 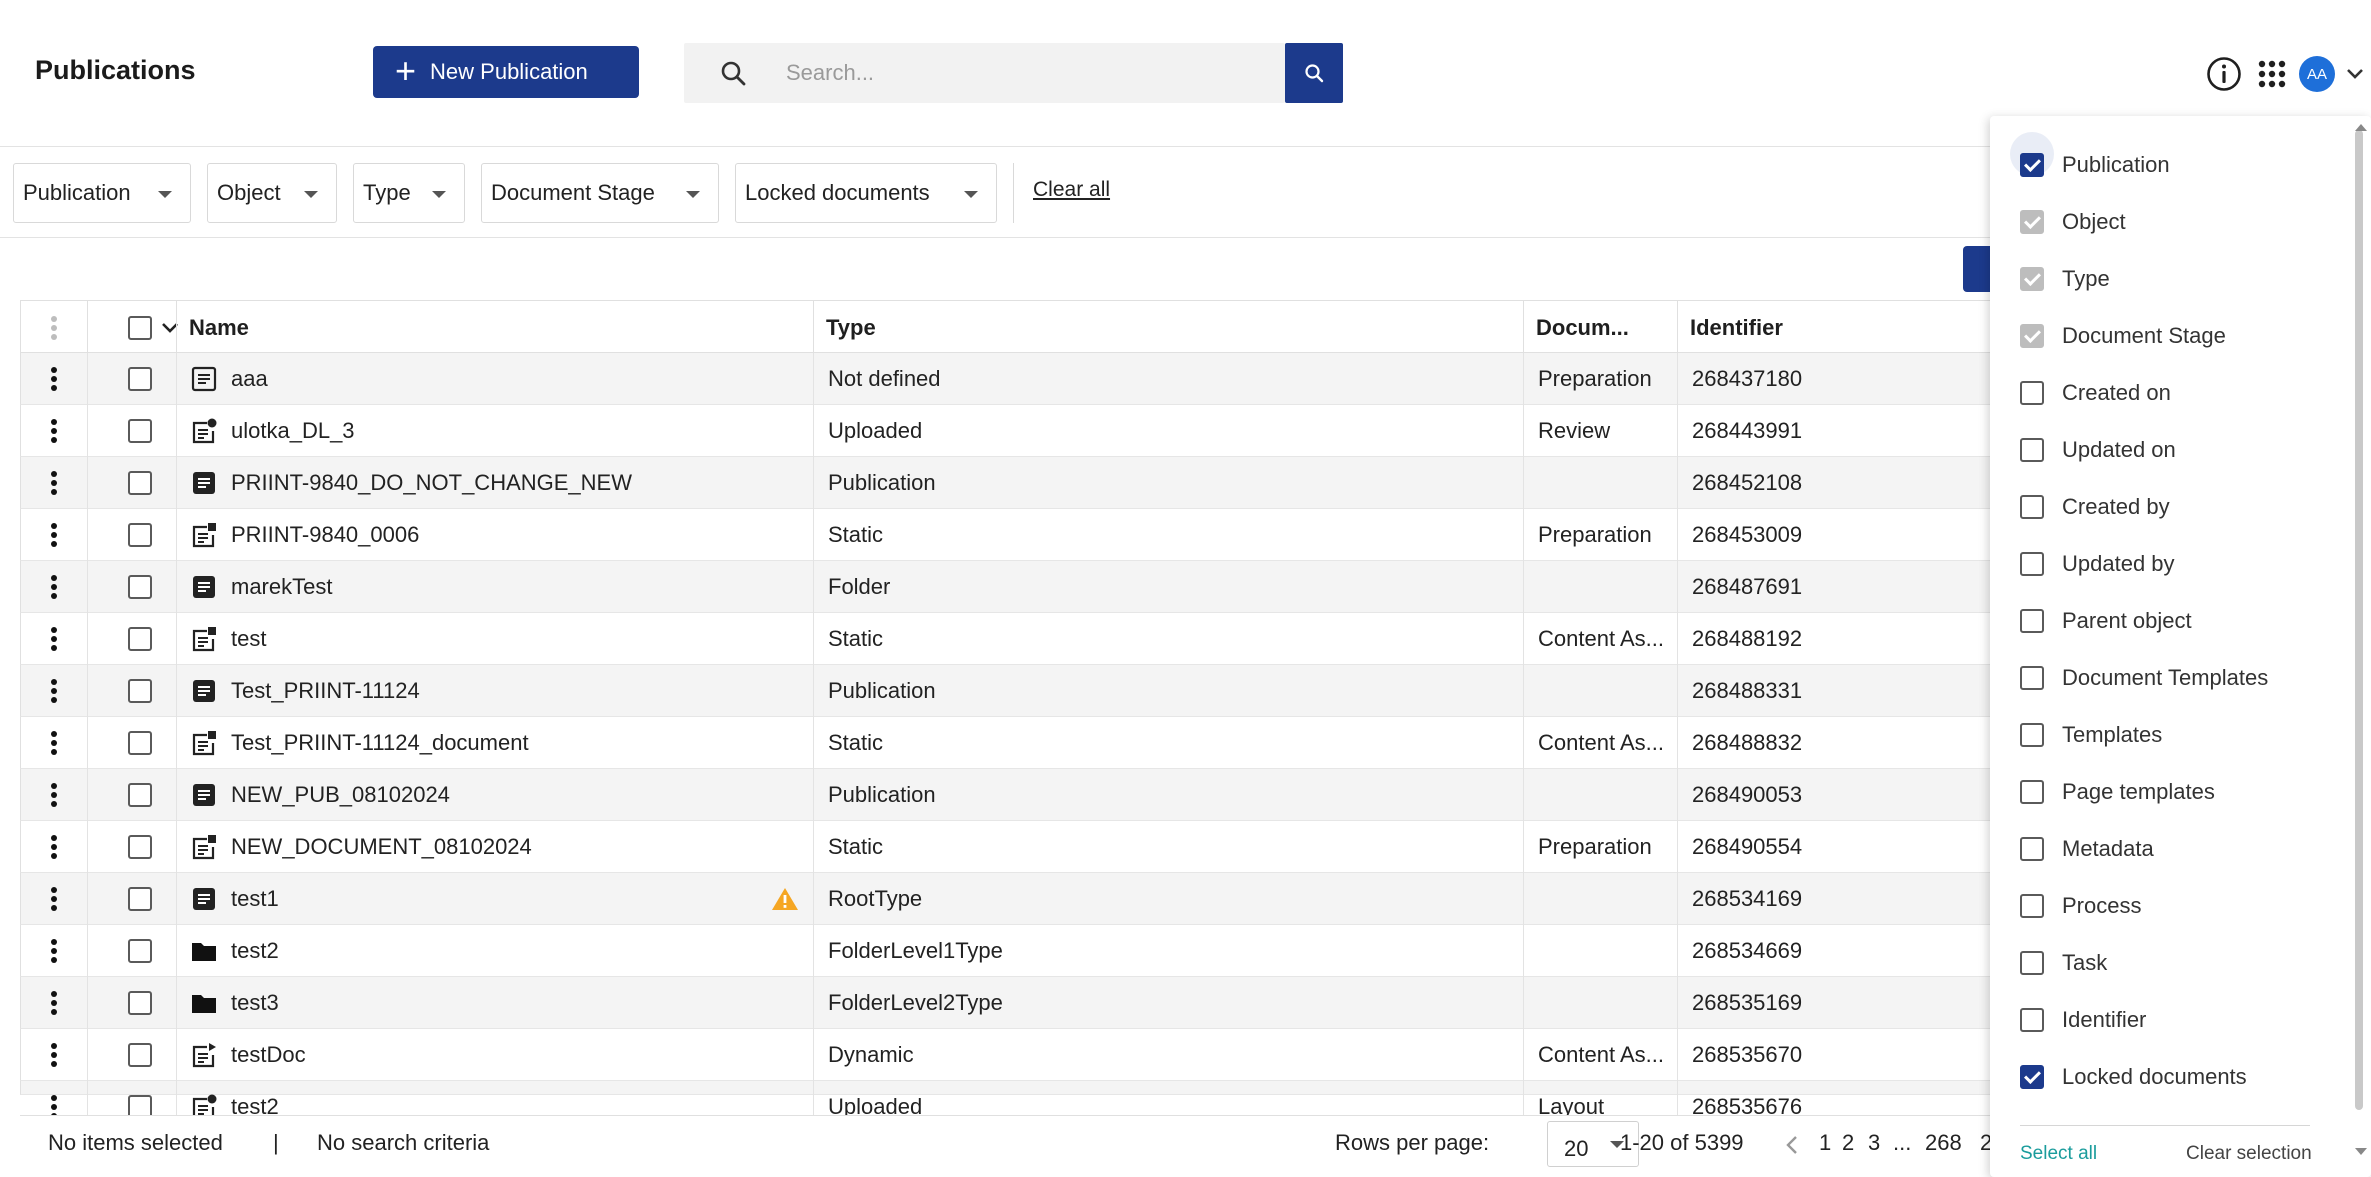 I want to click on column-option: Type, so click(x=2065, y=279).